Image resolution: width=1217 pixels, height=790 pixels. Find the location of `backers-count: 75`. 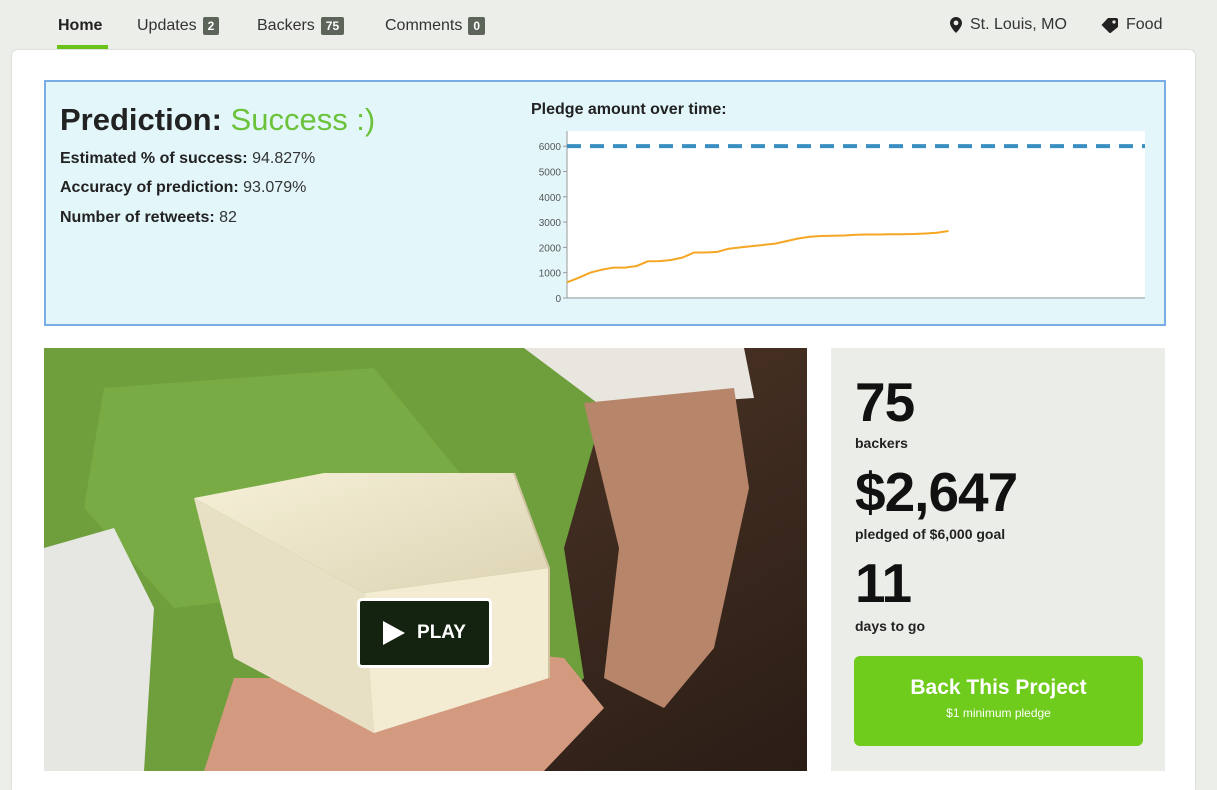

backers-count: 75 is located at coordinates (885, 402).